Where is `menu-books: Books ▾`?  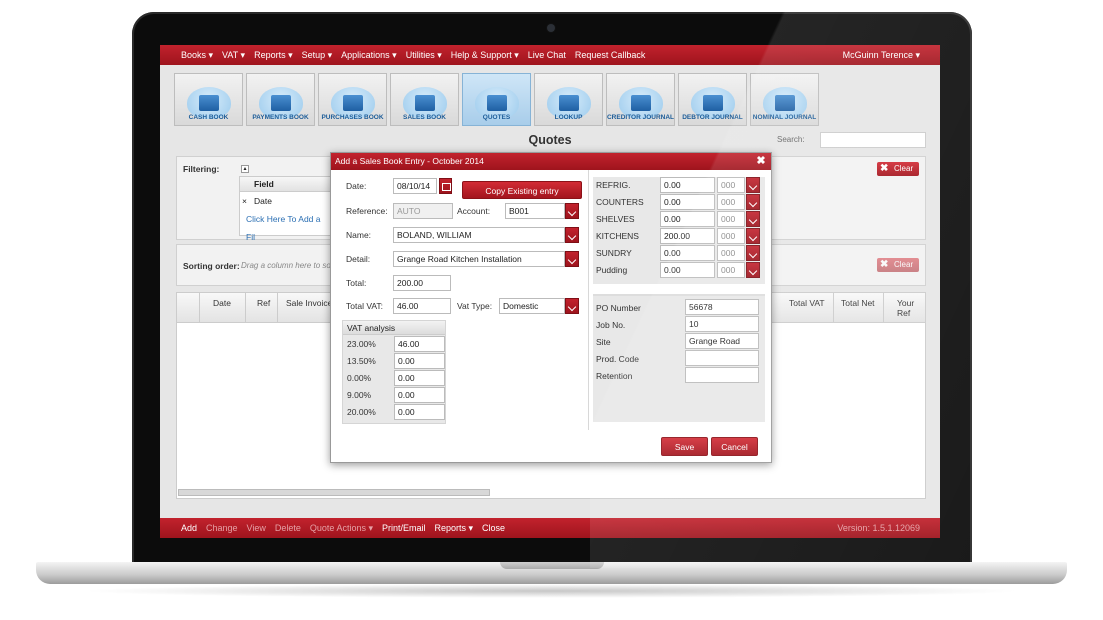 menu-books: Books ▾ is located at coordinates (197, 55).